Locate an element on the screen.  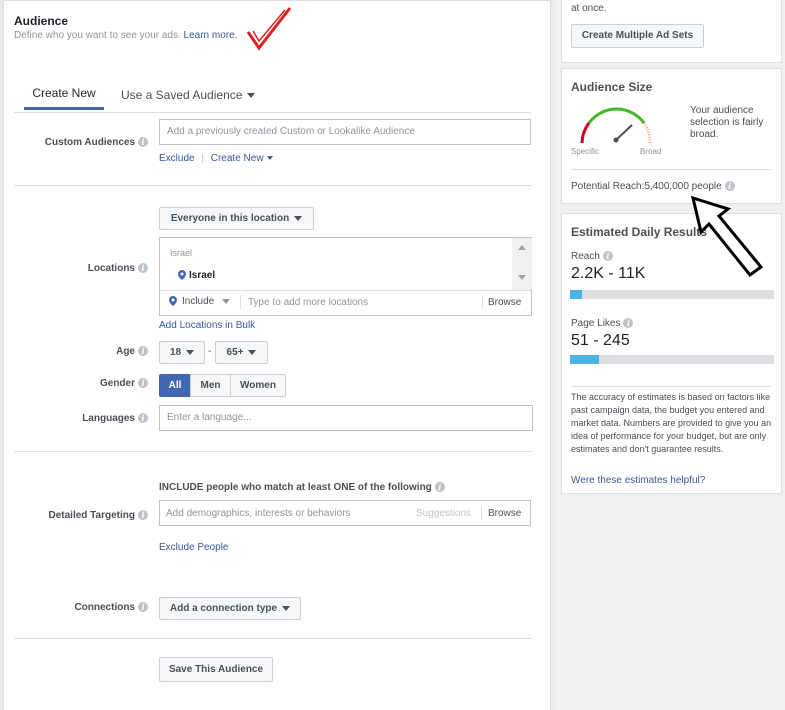
age-min-dropdown: 18 is located at coordinates (182, 352).